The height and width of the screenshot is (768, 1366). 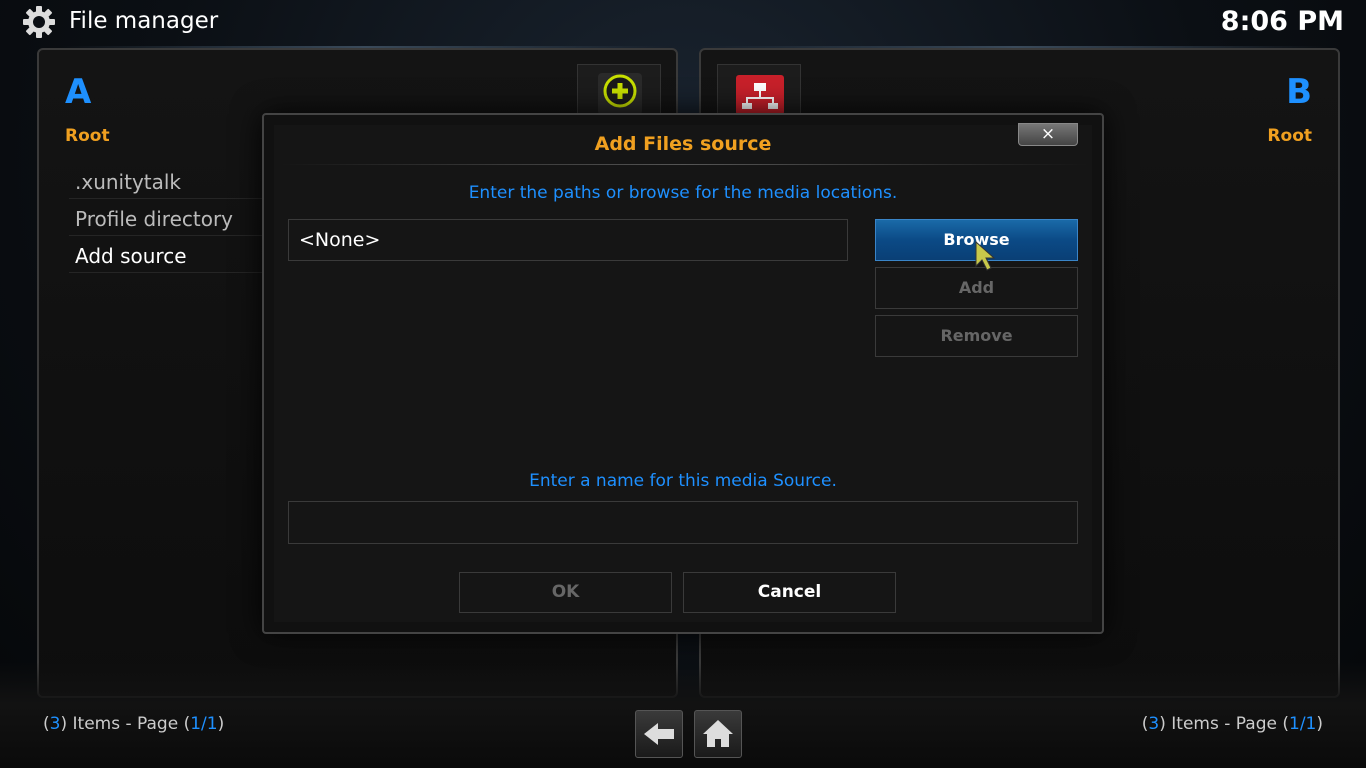 What do you see at coordinates (565, 592) in the screenshot?
I see `ok-button: OK` at bounding box center [565, 592].